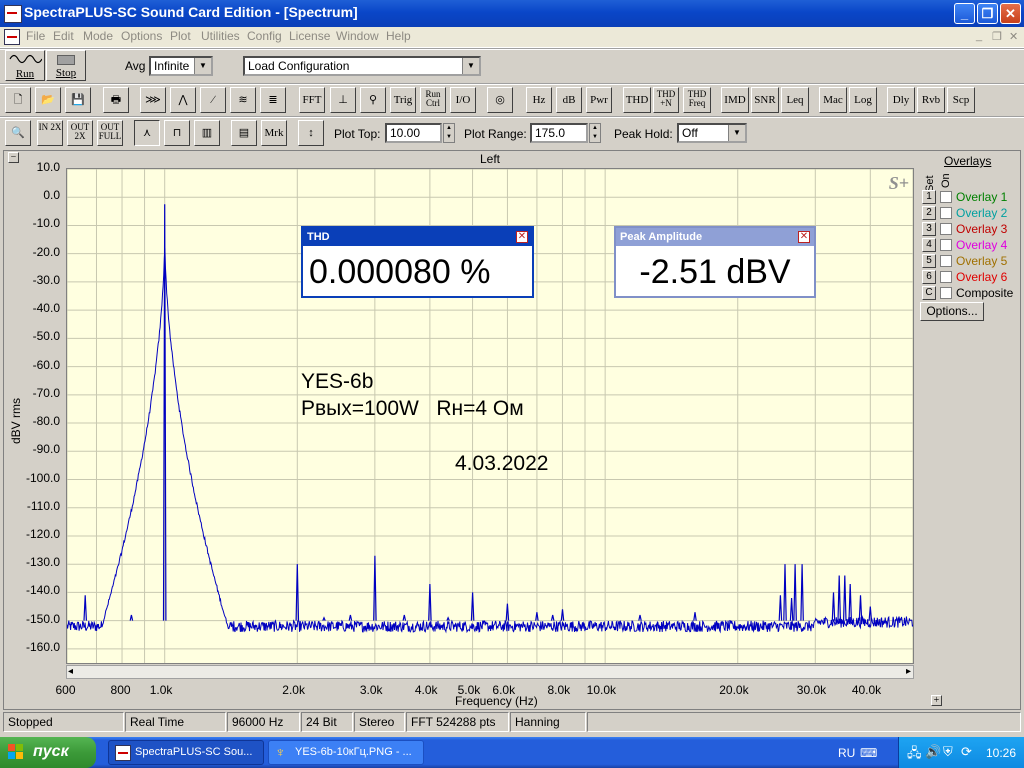  What do you see at coordinates (929, 197) in the screenshot?
I see `overlay-set-button: 1` at bounding box center [929, 197].